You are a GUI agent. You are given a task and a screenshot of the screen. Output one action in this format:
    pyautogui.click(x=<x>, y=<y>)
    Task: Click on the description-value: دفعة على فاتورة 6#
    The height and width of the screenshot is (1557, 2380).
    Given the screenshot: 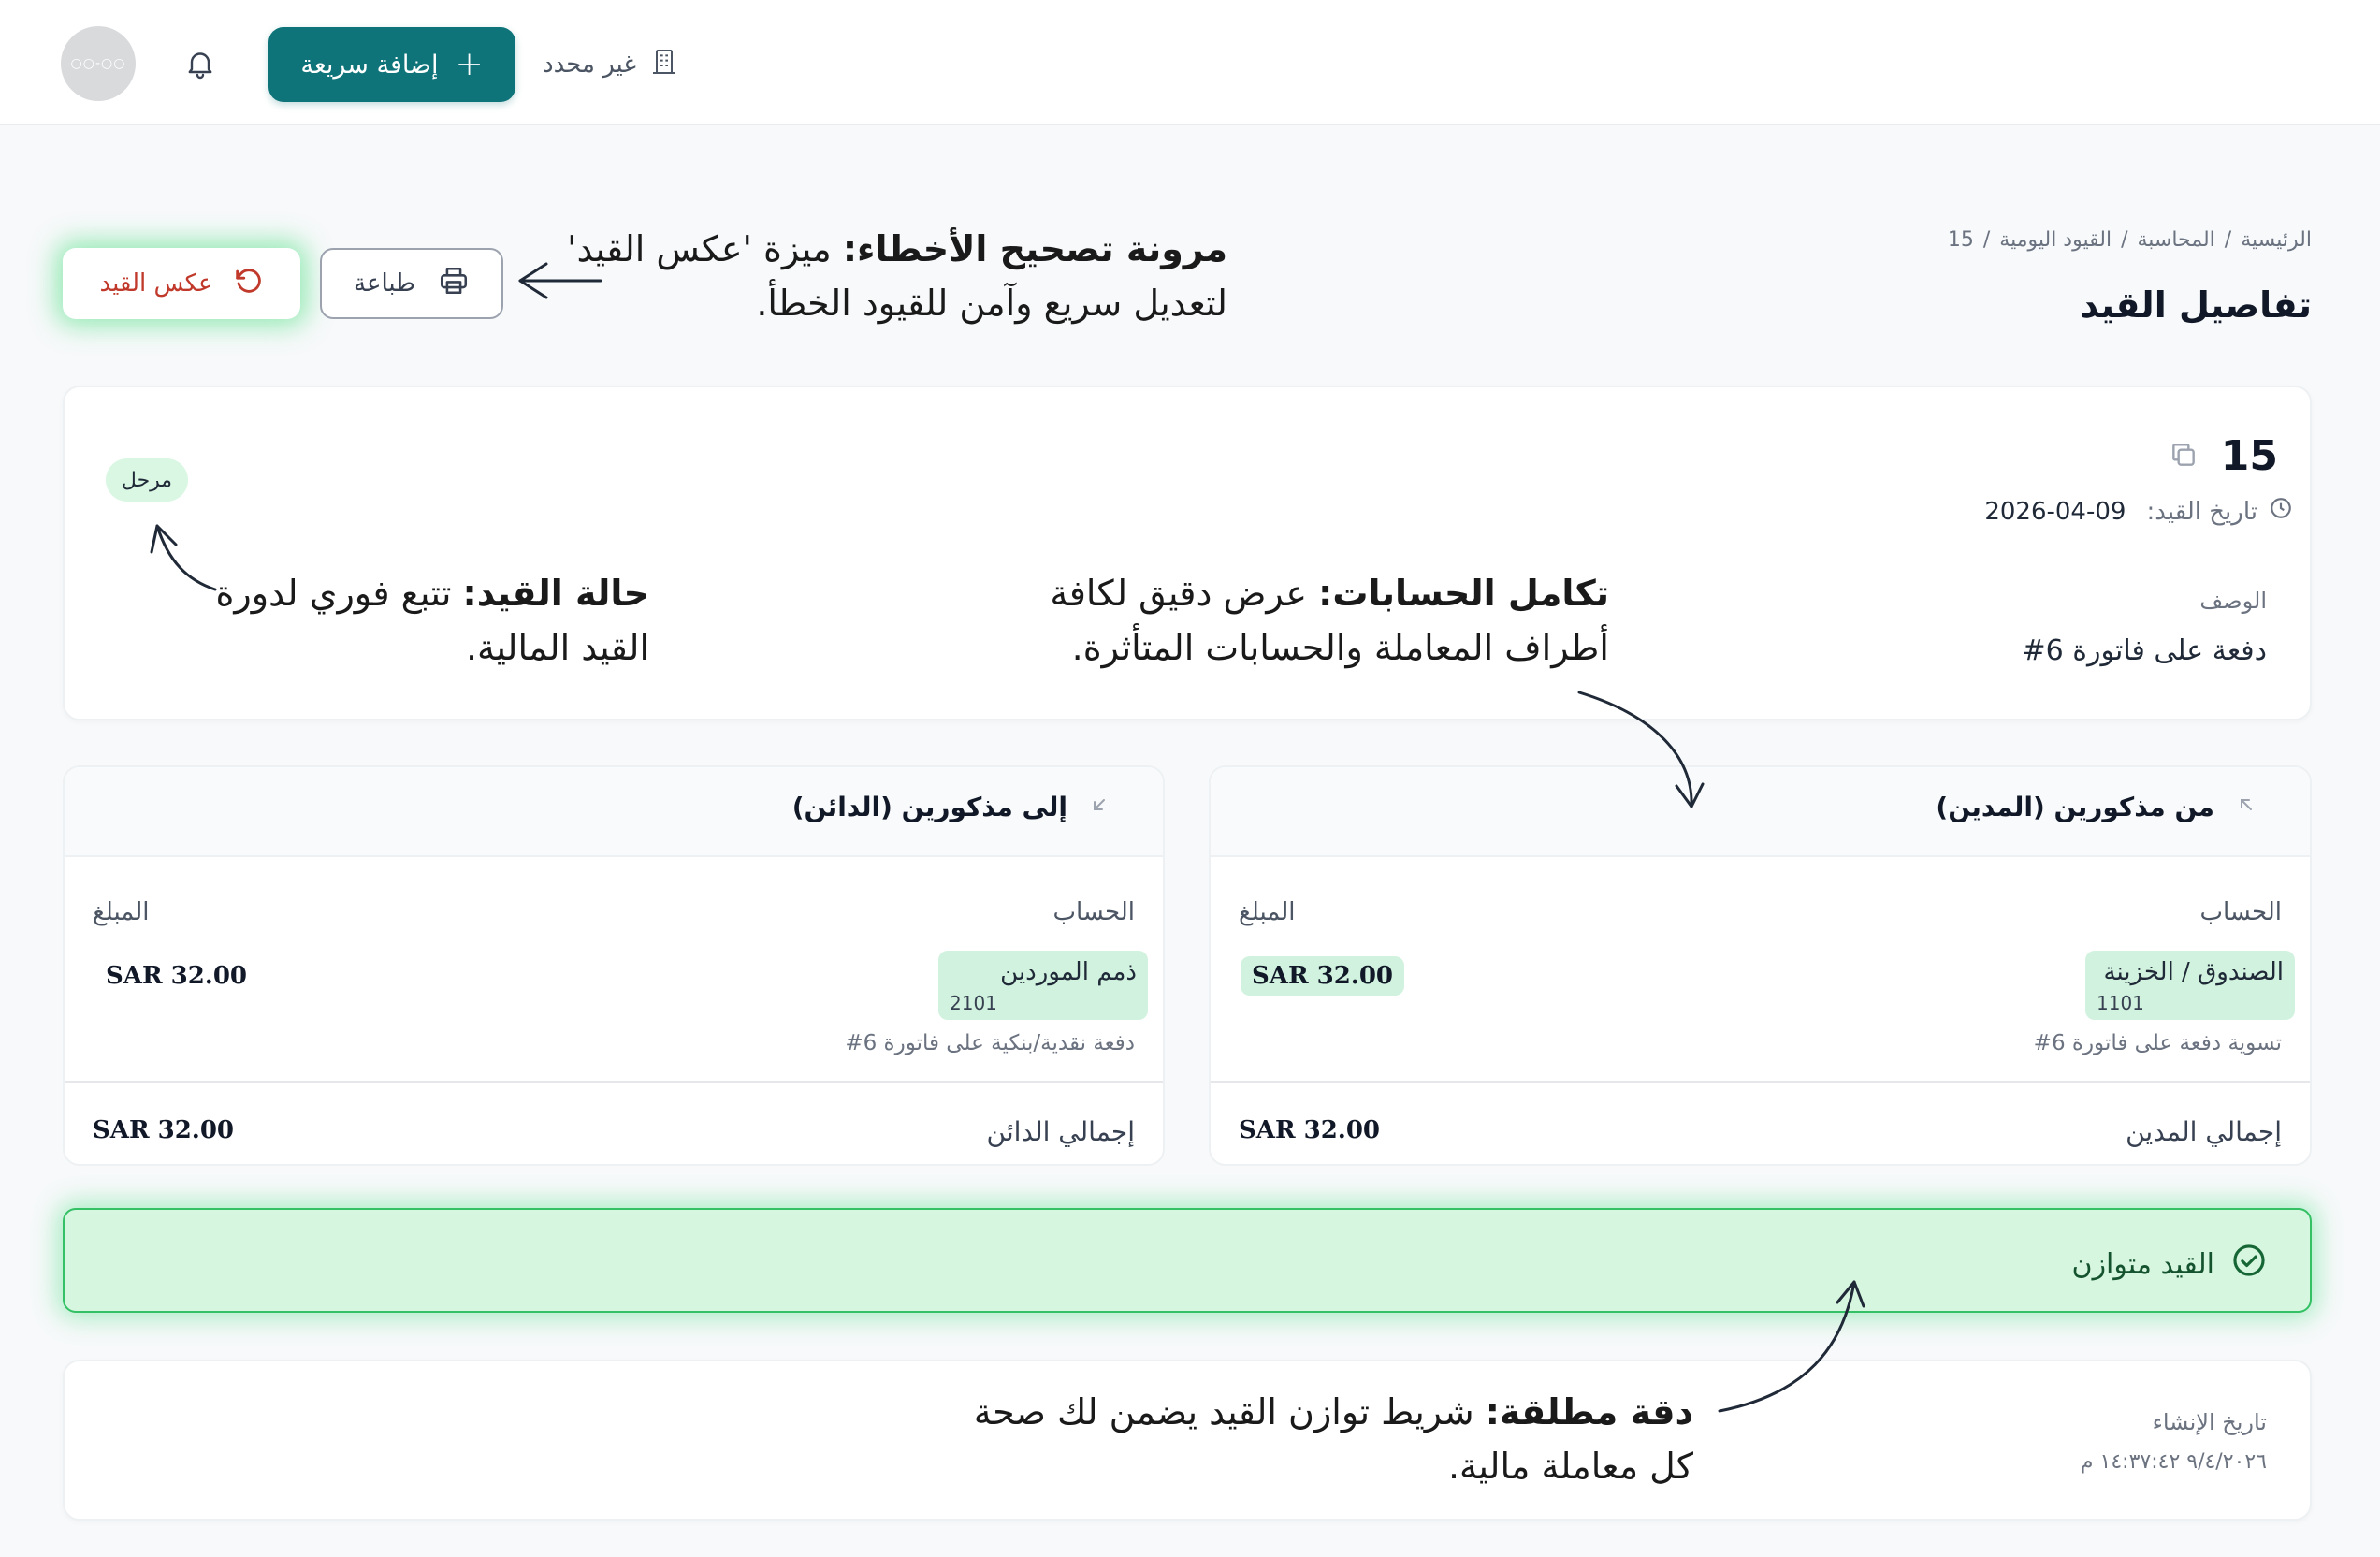 What is the action you would take?
    pyautogui.click(x=2144, y=651)
    